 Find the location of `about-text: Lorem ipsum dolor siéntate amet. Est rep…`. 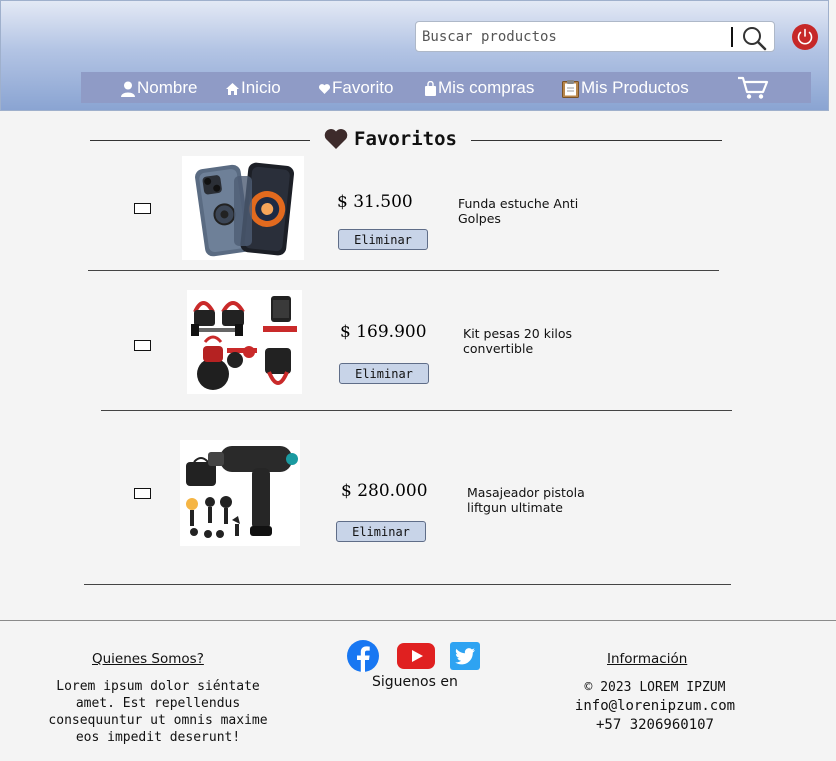

about-text: Lorem ipsum dolor siéntate amet. Est rep… is located at coordinates (158, 712).